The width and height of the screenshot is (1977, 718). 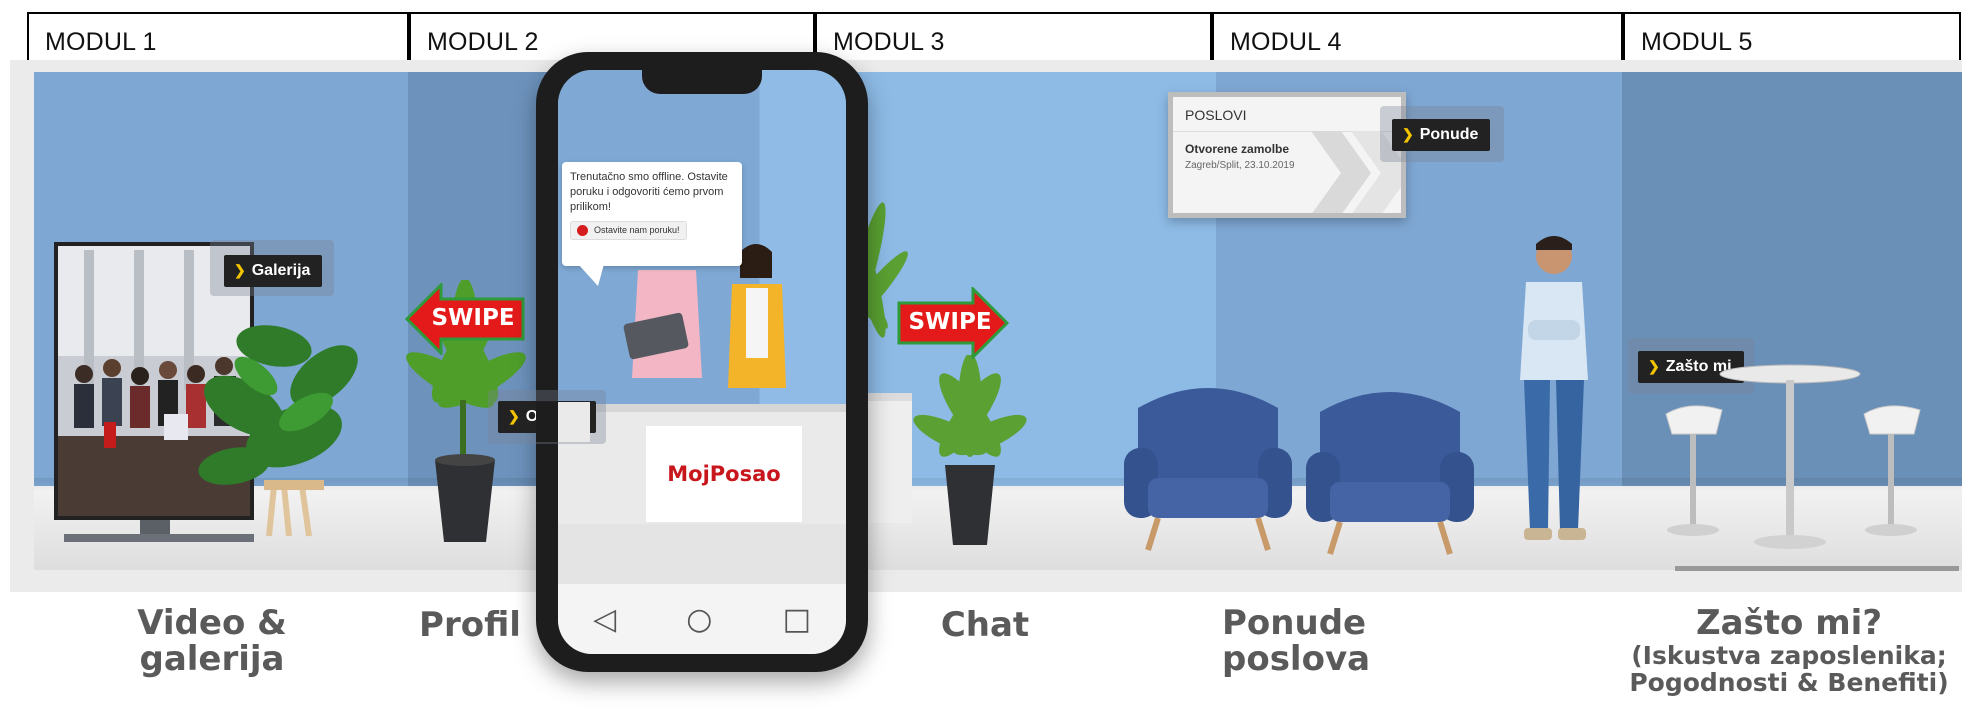 I want to click on phone-notch, so click(x=702, y=82).